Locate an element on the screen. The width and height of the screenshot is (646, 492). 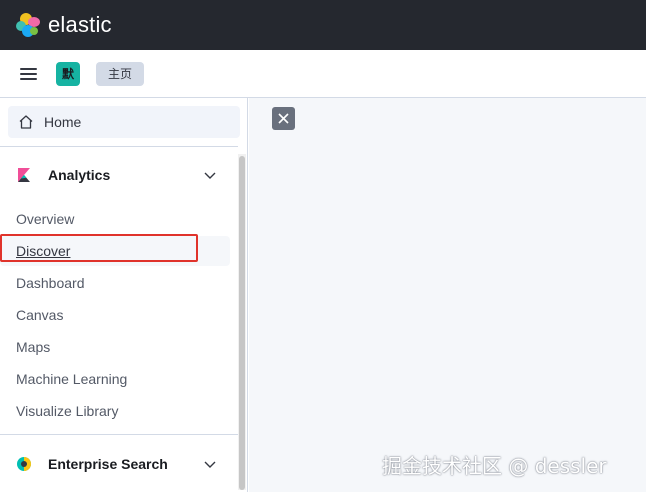
nav-group-analytics: Analytics is located at coordinates (119, 175).